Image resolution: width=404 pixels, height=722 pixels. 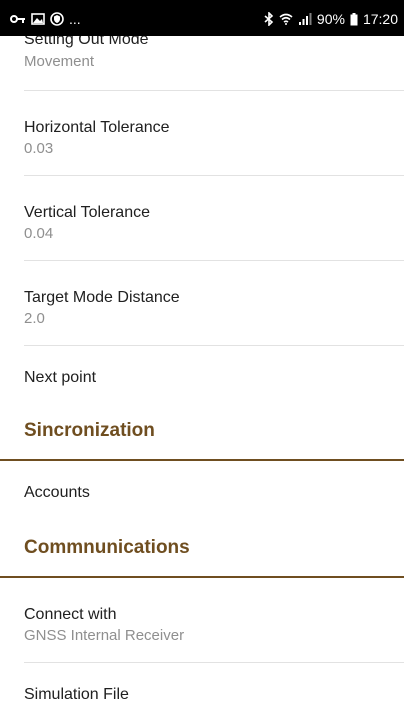 I want to click on section-communications-title: Commnunications, so click(x=107, y=547).